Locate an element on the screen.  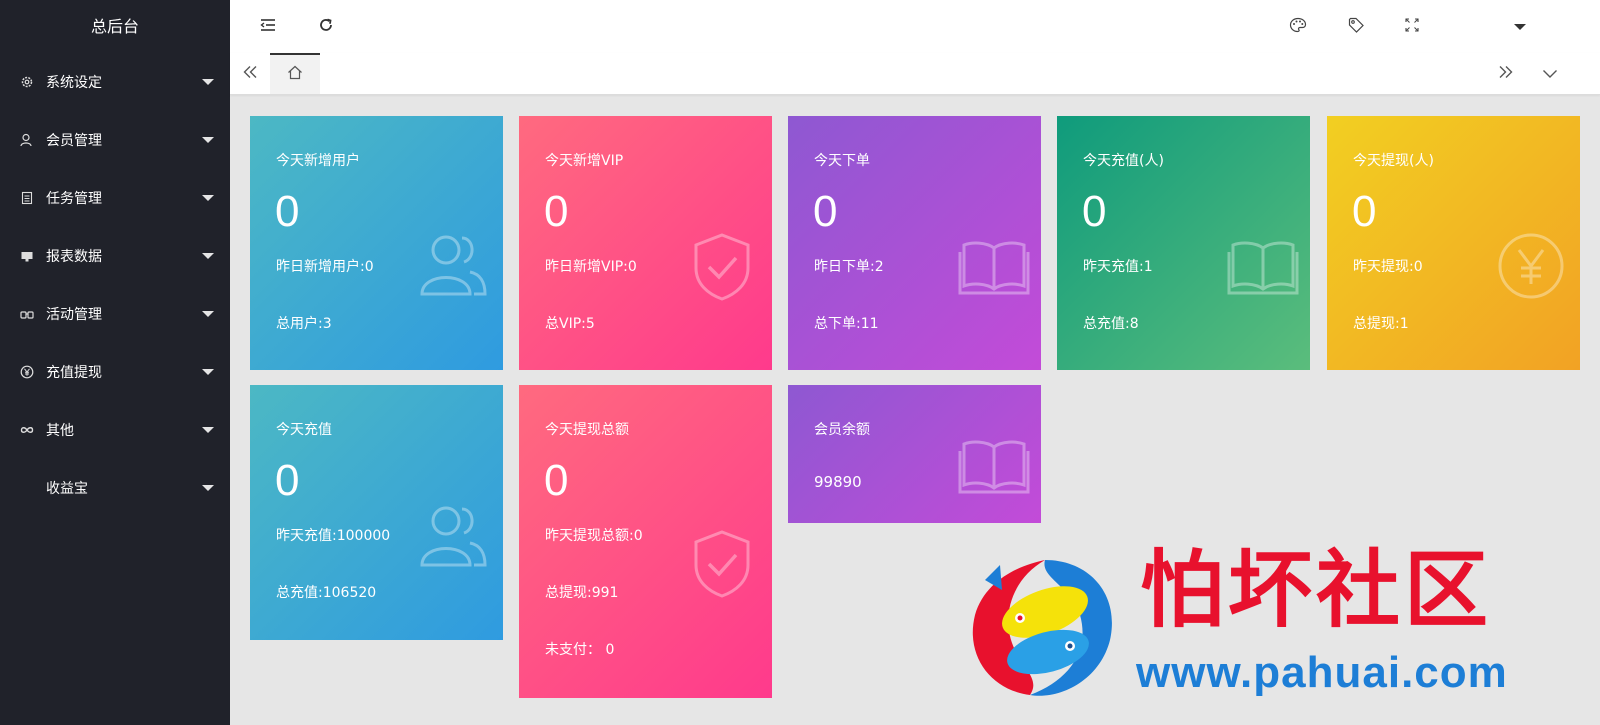
card-total: 总充值:8 is located at coordinates (1111, 324).